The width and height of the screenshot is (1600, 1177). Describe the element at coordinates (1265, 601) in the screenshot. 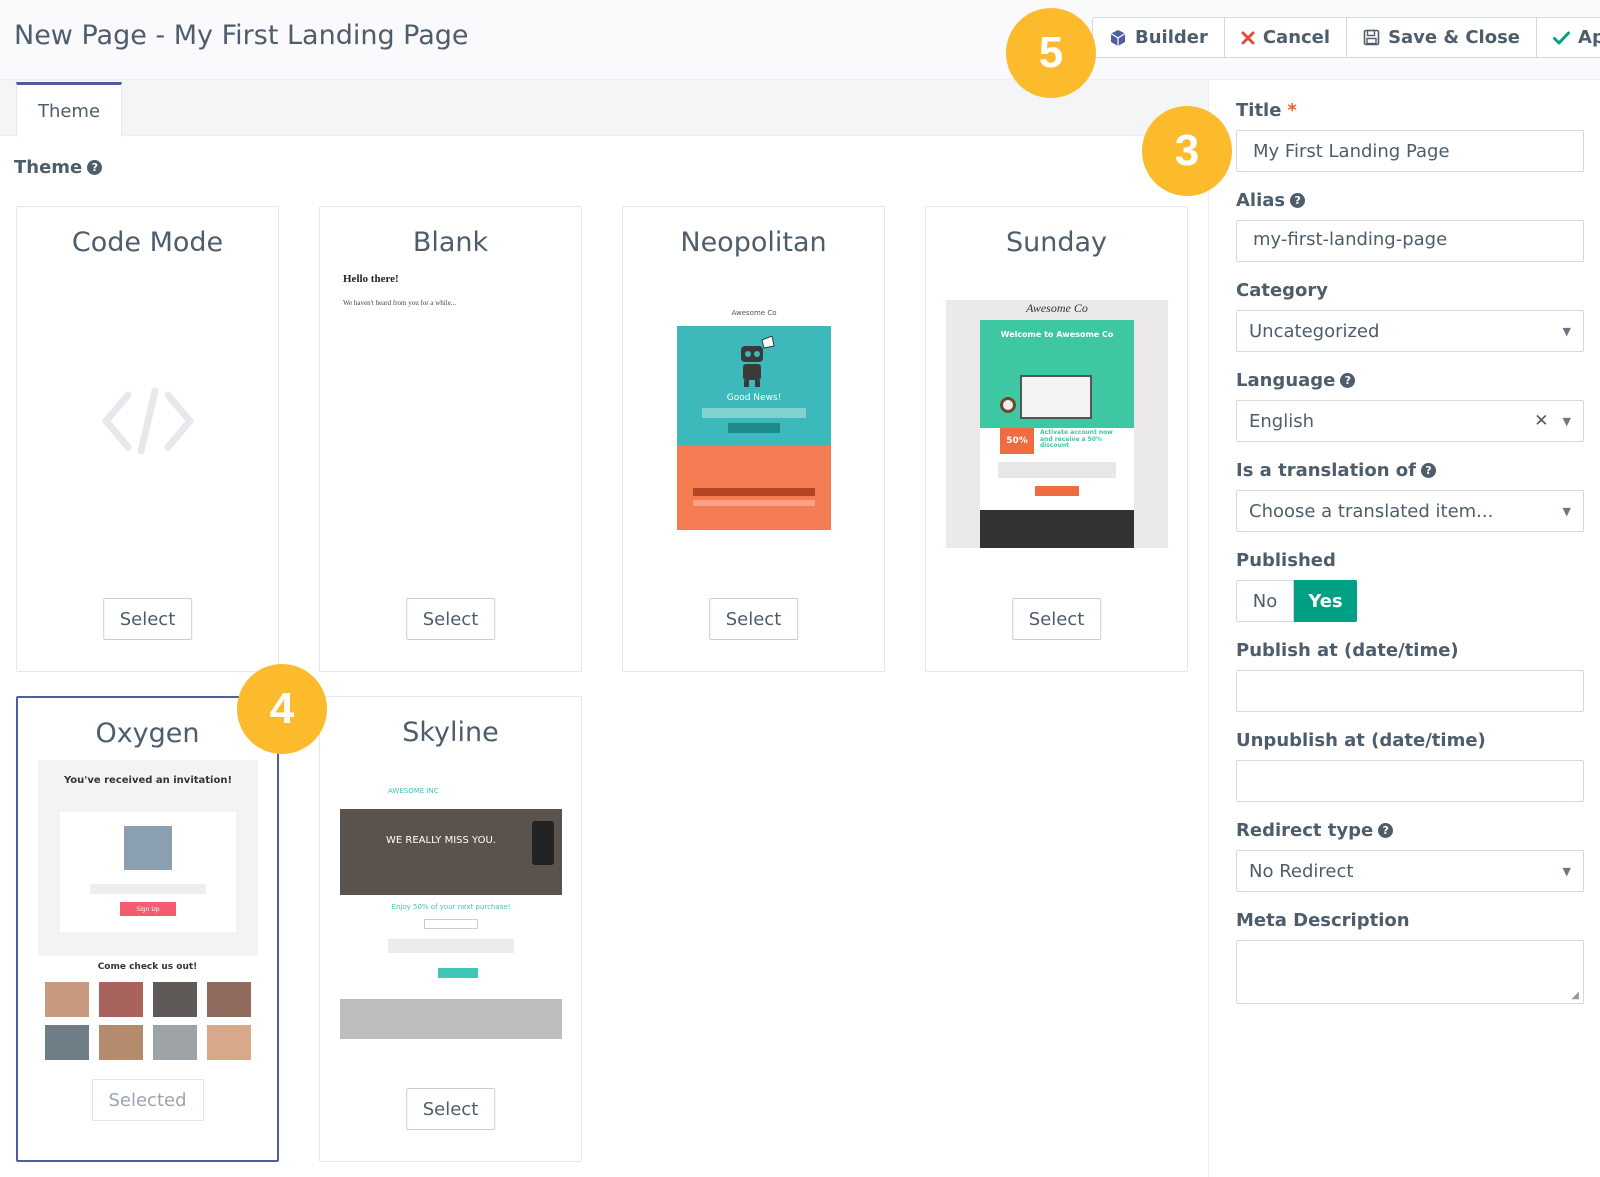

I see `published-no-option: No` at that location.